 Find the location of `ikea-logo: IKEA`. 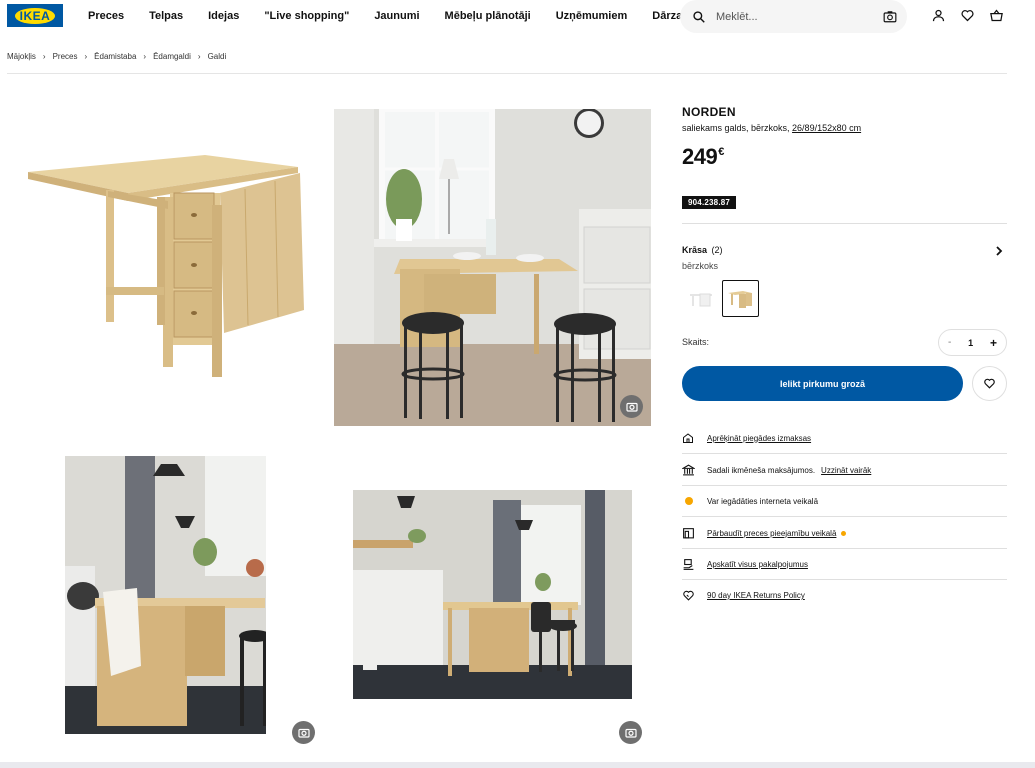

ikea-logo: IKEA is located at coordinates (35, 15).